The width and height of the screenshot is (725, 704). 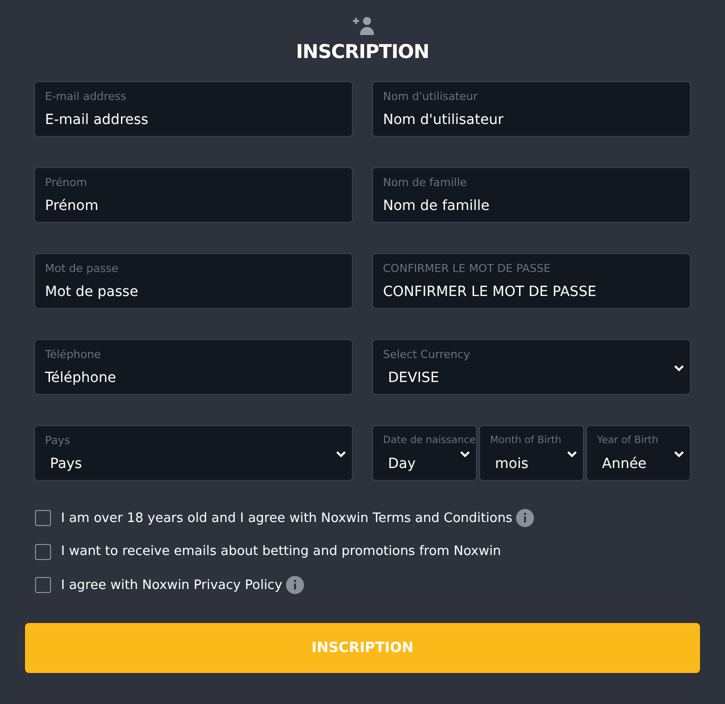 What do you see at coordinates (467, 268) in the screenshot?
I see `field-label: CONFIRMER LE MOT DE PASSE` at bounding box center [467, 268].